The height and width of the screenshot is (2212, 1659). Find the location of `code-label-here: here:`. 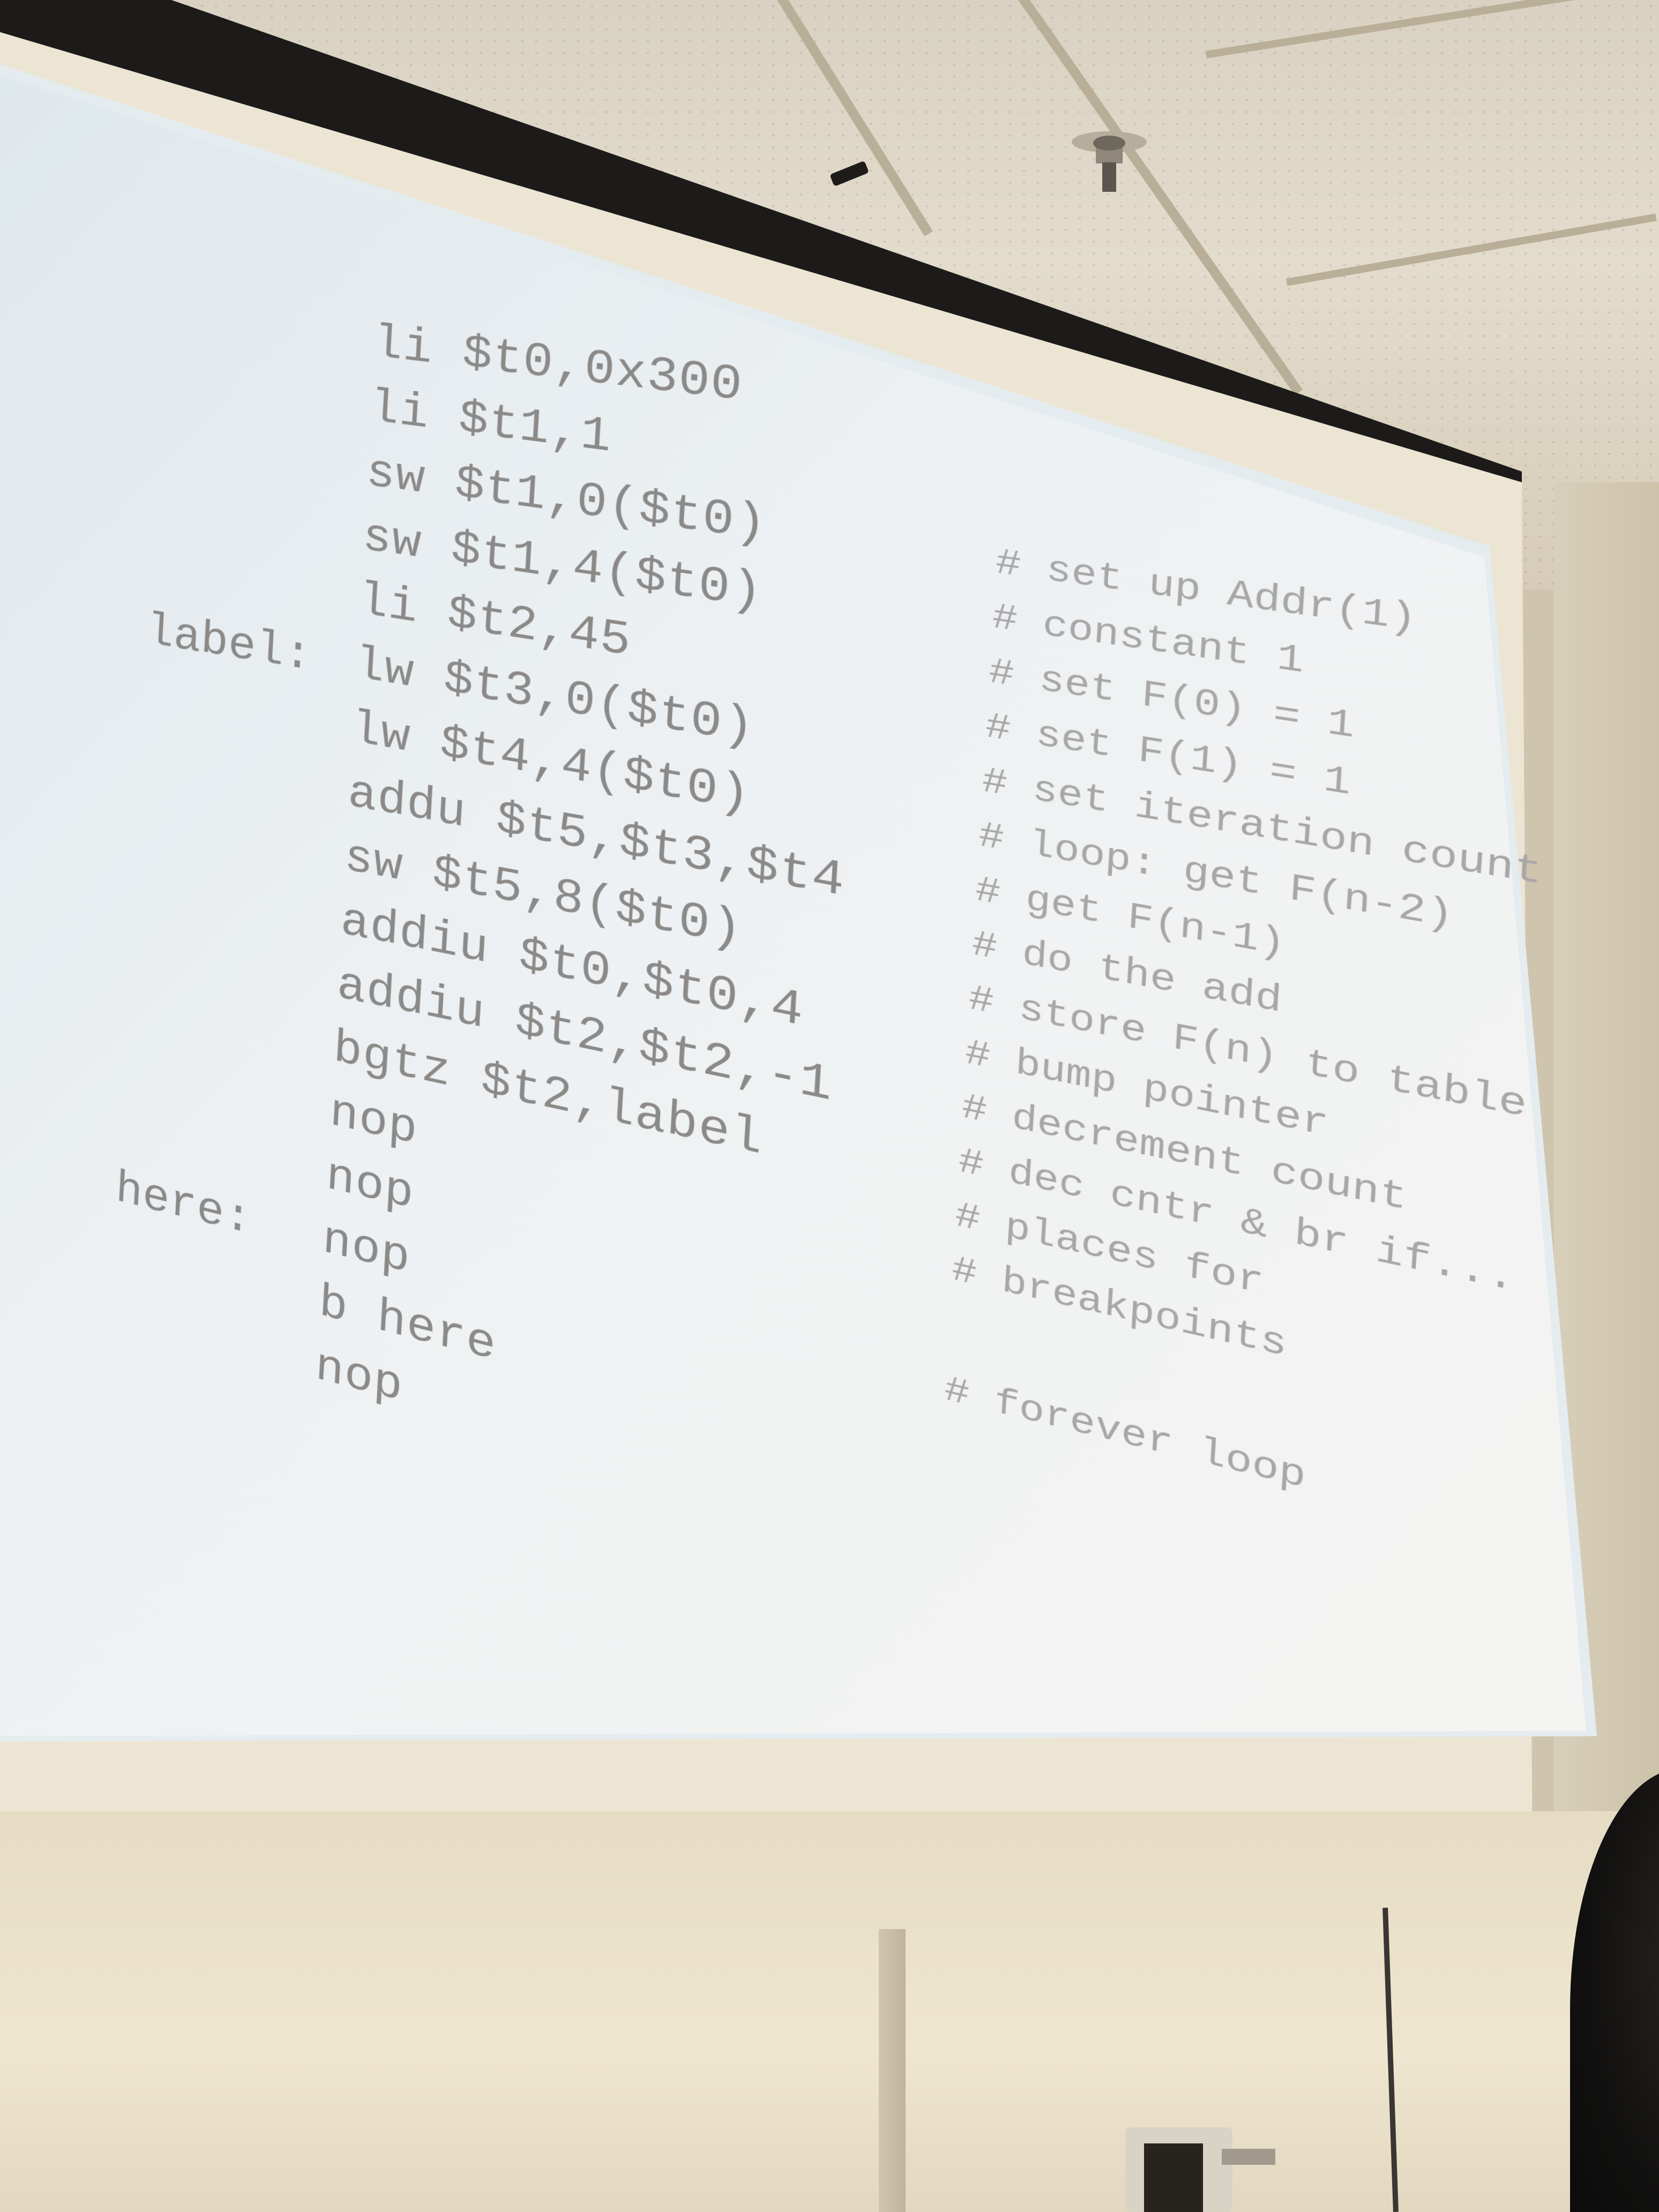

code-label-here: here: is located at coordinates (183, 1205).